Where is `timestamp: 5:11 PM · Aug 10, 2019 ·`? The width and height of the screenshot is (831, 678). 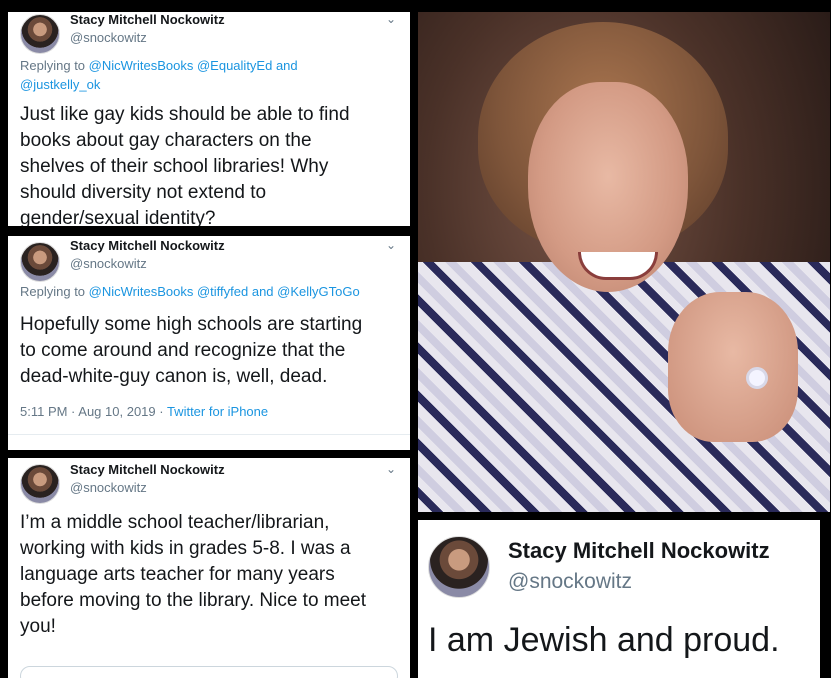 timestamp: 5:11 PM · Aug 10, 2019 · is located at coordinates (93, 411).